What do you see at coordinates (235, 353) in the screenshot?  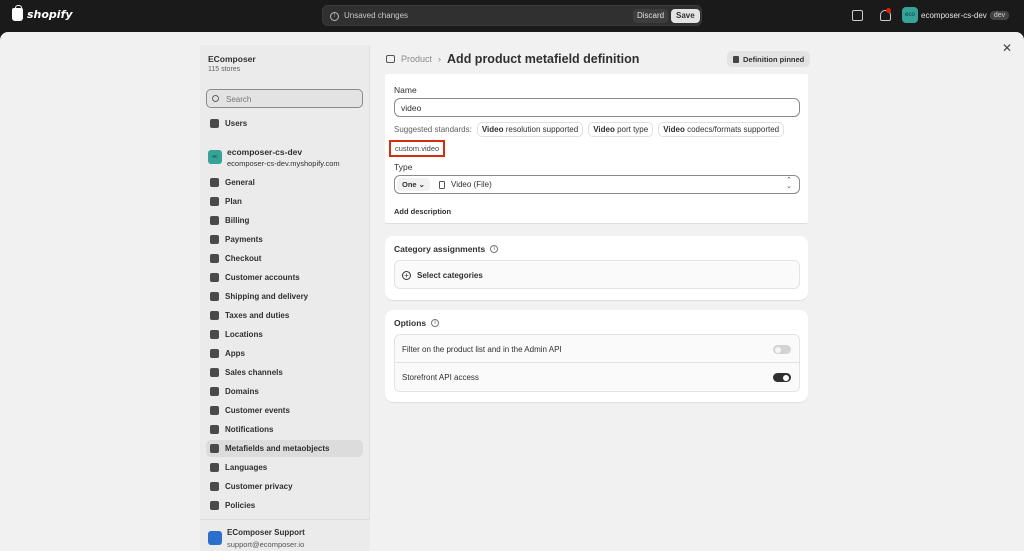 I see `sidebar-item-label: Apps` at bounding box center [235, 353].